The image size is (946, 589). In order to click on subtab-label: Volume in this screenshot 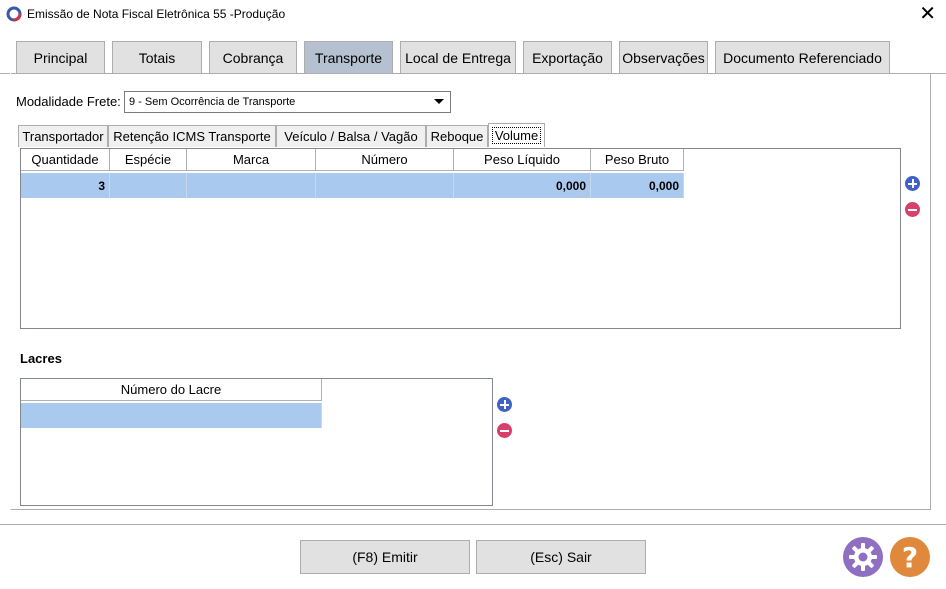, I will do `click(516, 135)`.